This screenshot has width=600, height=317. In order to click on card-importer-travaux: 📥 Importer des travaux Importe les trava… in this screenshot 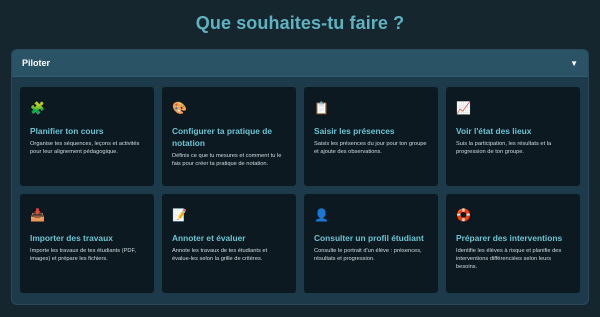, I will do `click(87, 243)`.